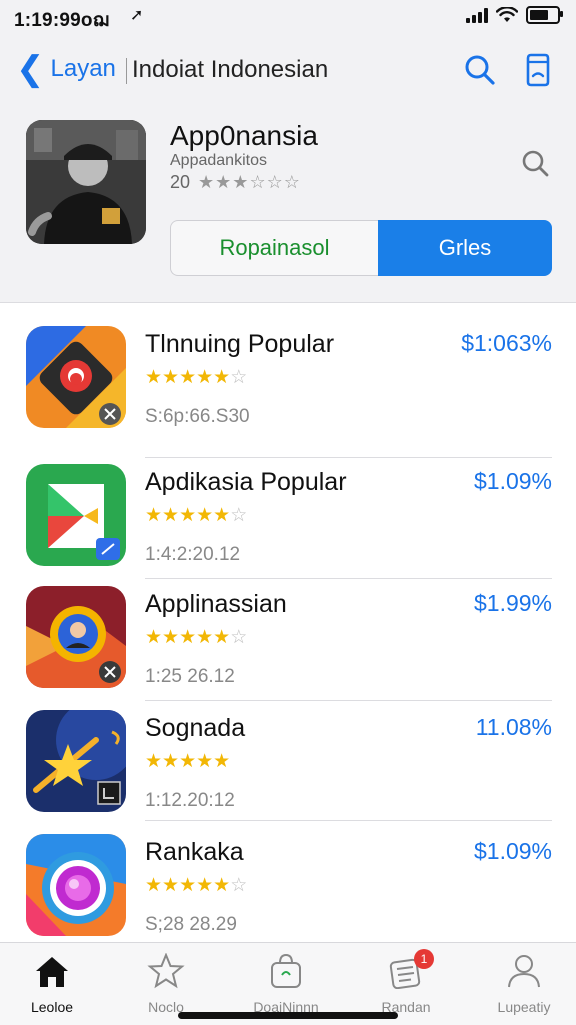  What do you see at coordinates (137, 15) in the screenshot?
I see `location-arrow-icon: ➚` at bounding box center [137, 15].